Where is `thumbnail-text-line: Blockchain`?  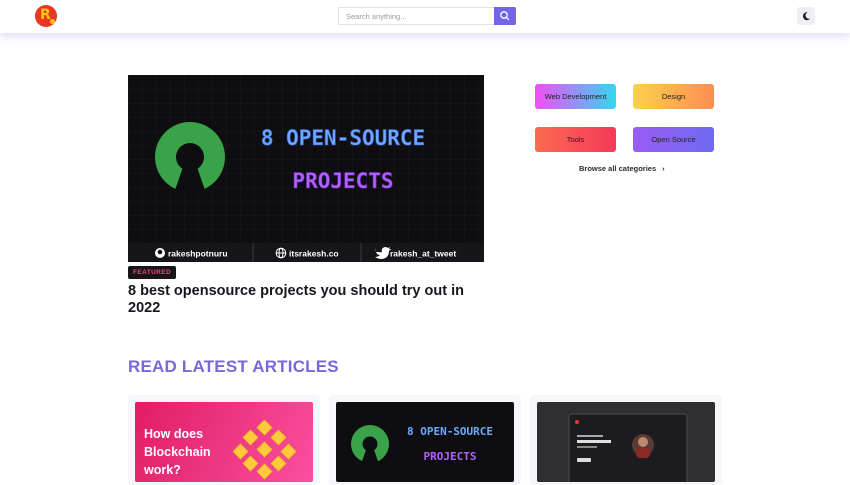 thumbnail-text-line: Blockchain is located at coordinates (177, 452).